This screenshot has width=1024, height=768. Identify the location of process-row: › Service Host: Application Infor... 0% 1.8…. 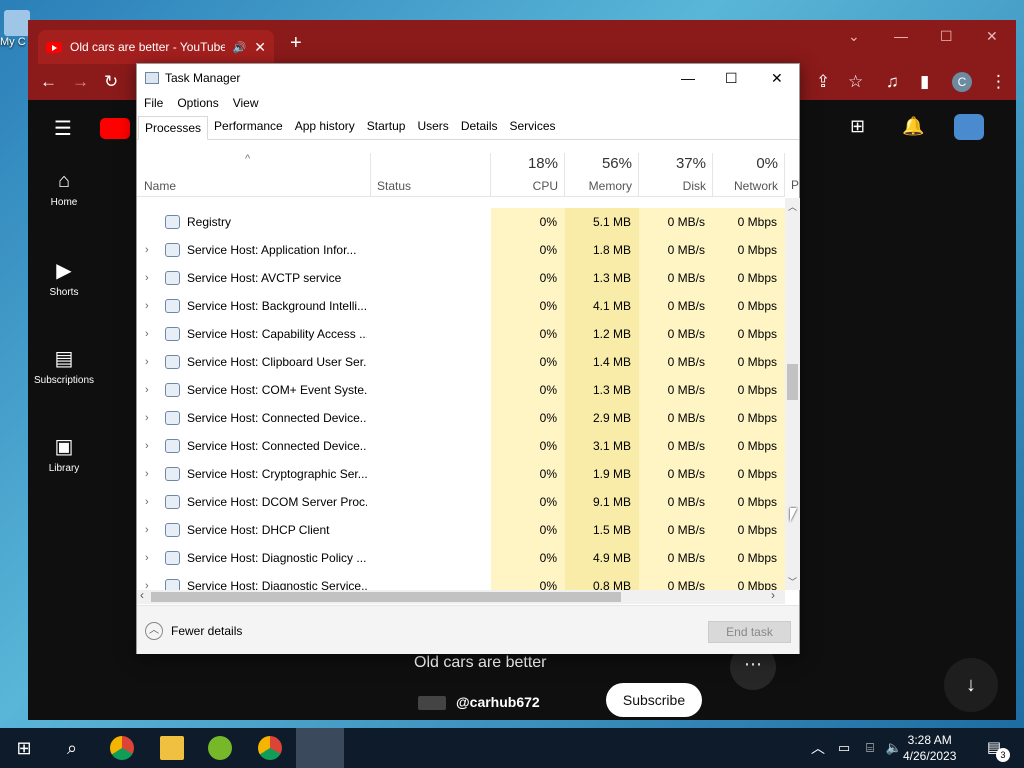
(461, 250).